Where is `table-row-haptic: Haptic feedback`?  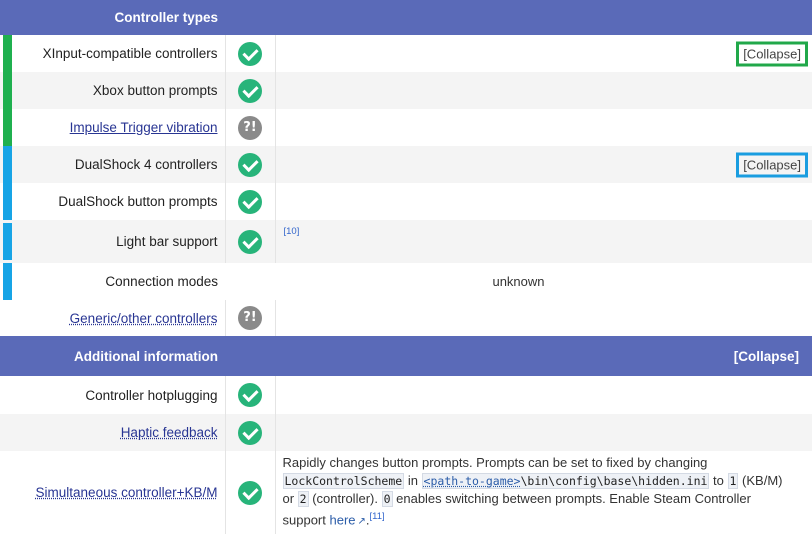
table-row-haptic: Haptic feedback is located at coordinates (406, 432).